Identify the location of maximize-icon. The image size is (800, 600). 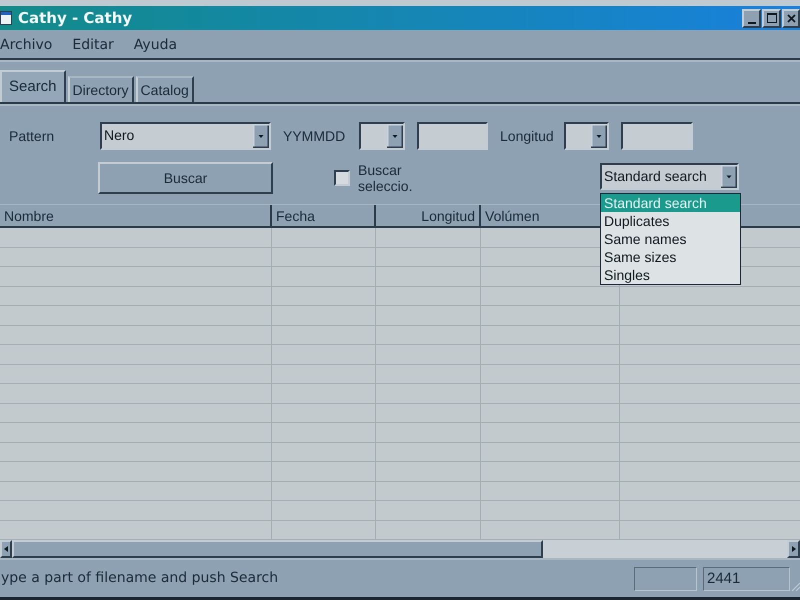
(771, 18).